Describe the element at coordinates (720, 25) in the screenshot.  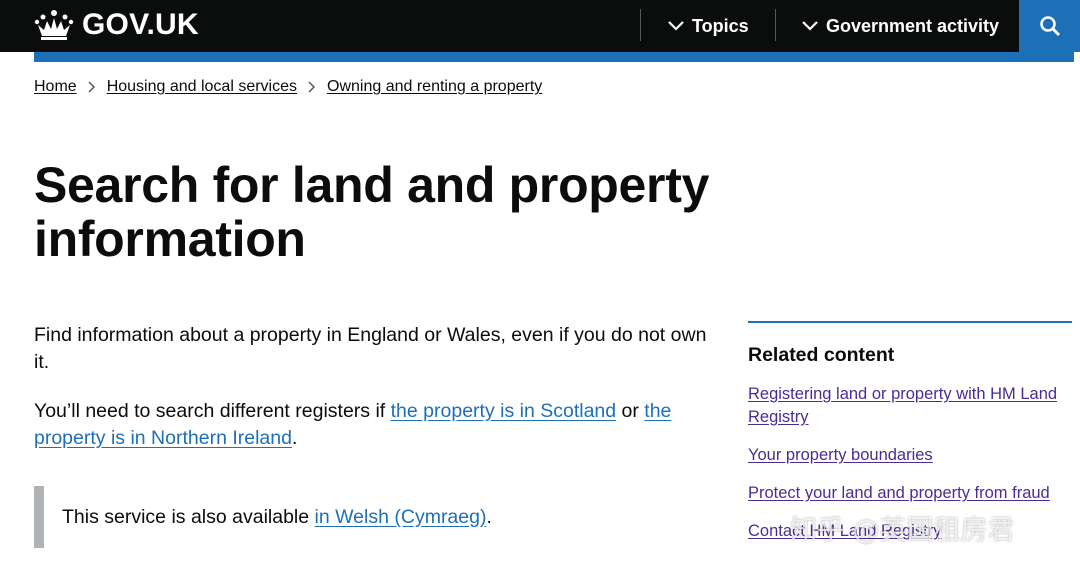
I see `nav-topics-label: Topics` at that location.